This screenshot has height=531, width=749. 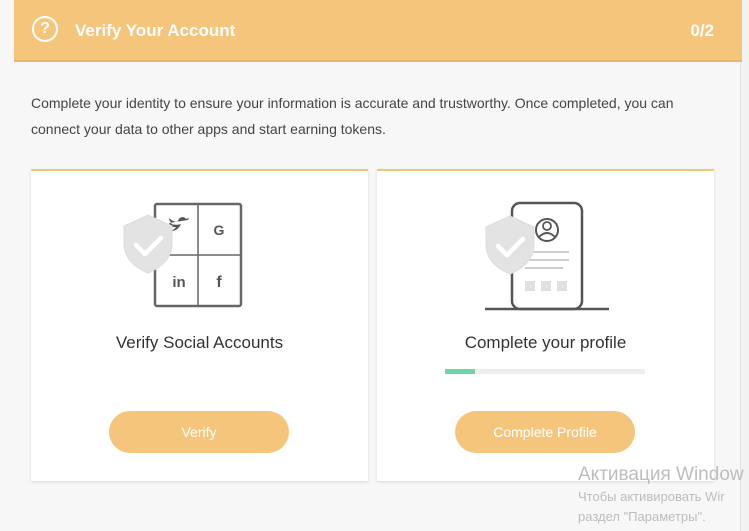 I want to click on question-mark-icon: ?, so click(x=45, y=29).